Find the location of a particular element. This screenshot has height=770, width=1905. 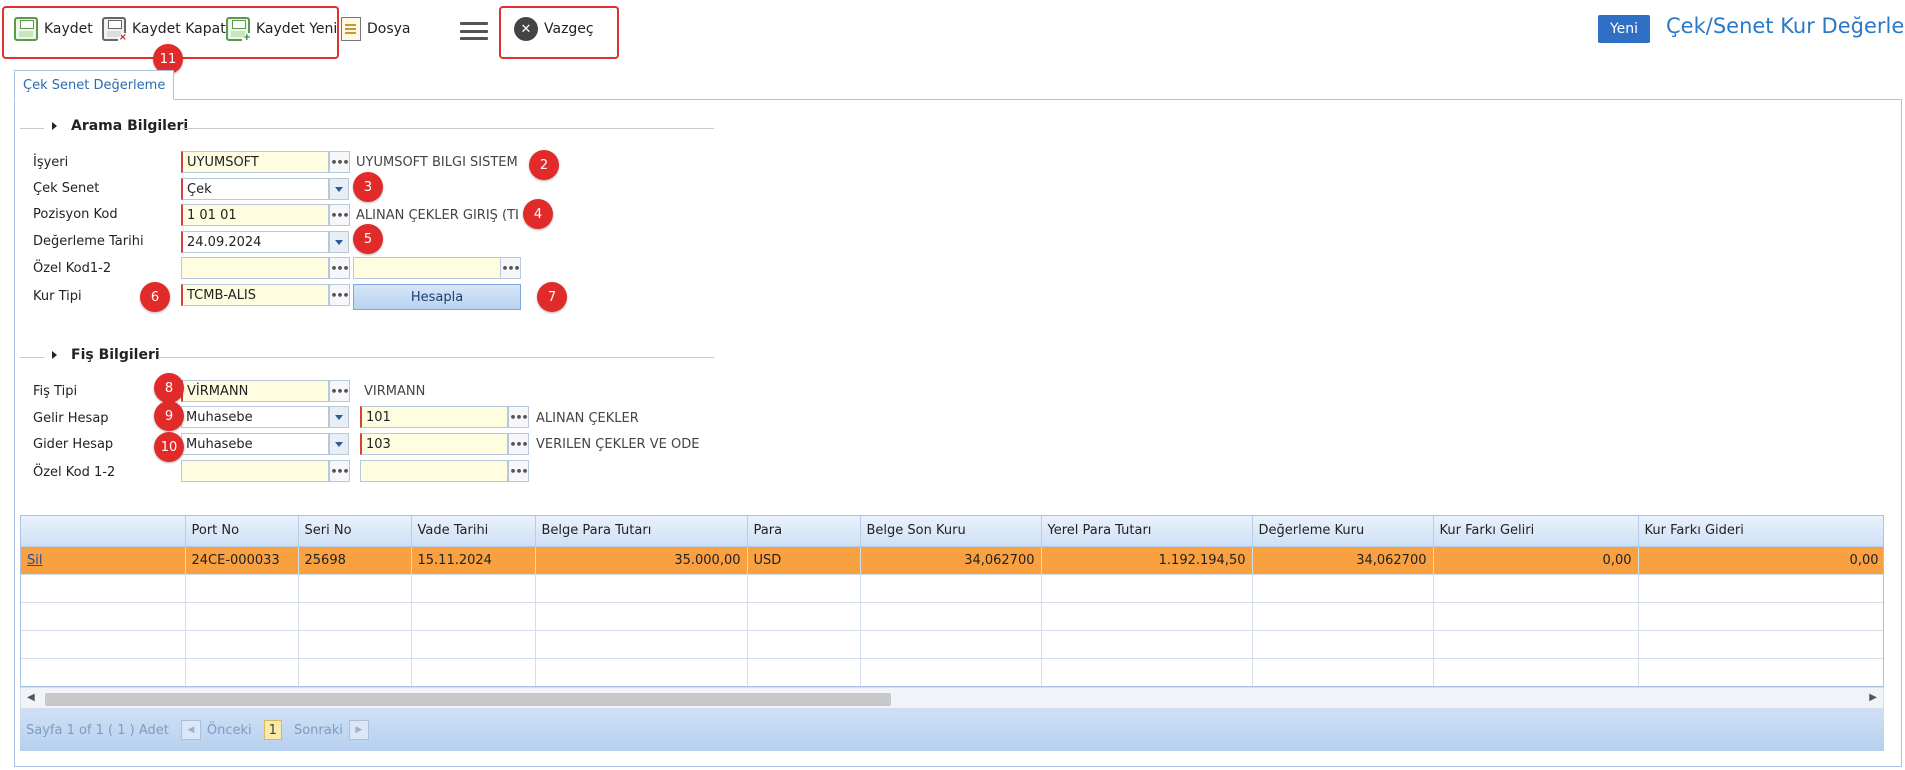

marker-2: 2 is located at coordinates (544, 165).